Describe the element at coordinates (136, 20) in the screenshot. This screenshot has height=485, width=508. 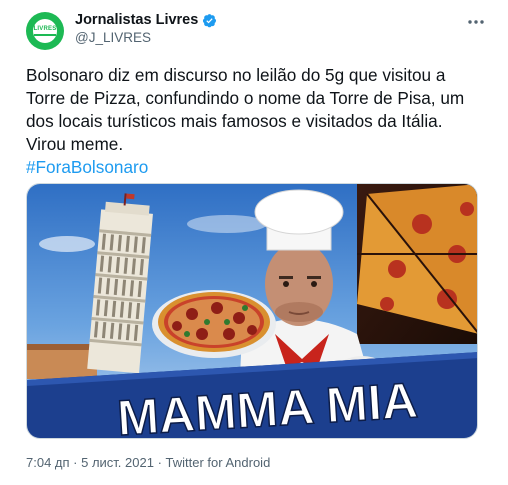
I see `display-name: Jornalistas Livres` at that location.